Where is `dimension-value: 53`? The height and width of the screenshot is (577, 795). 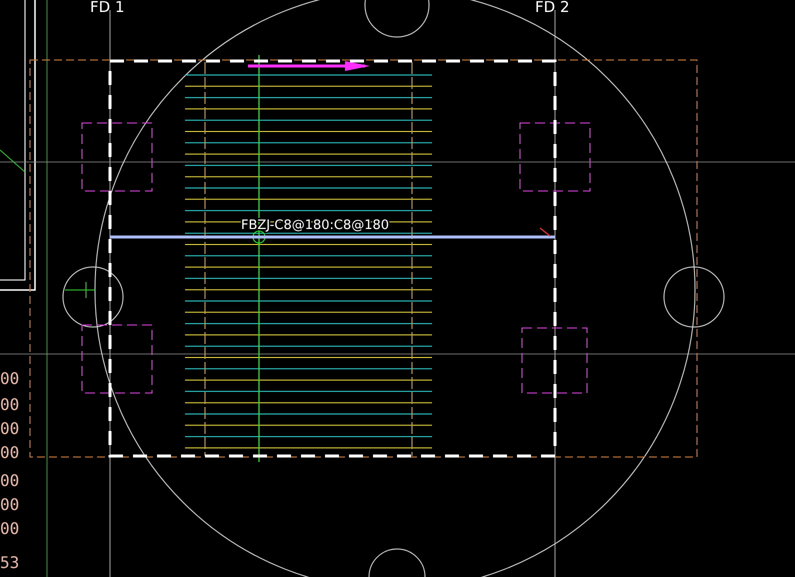 dimension-value: 53 is located at coordinates (10, 562).